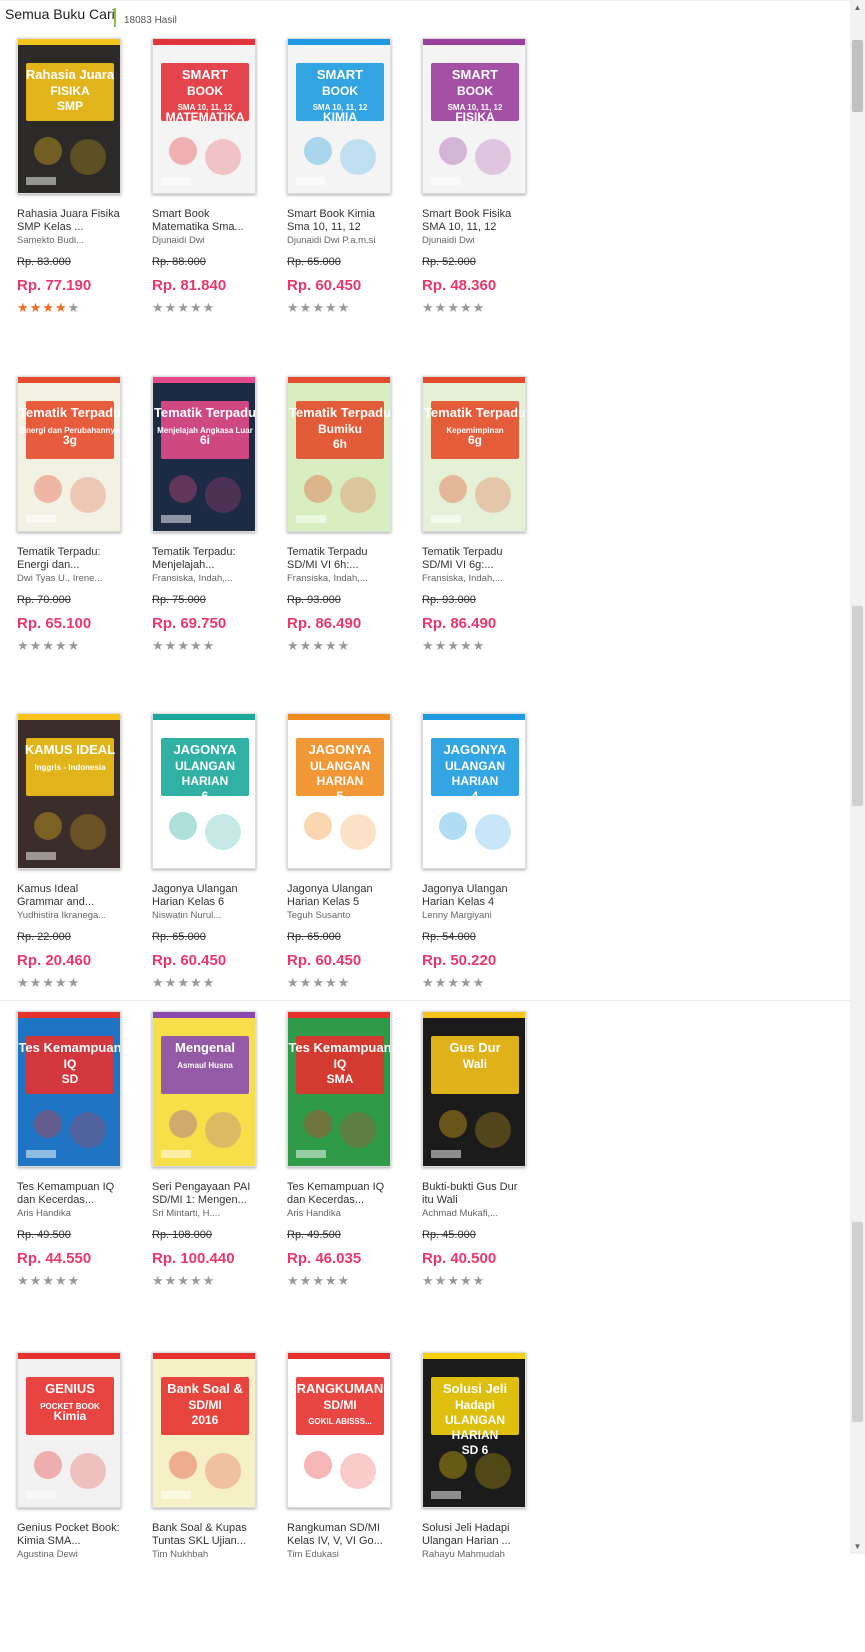  I want to click on book-title: Smart Book Fisika SMA 10, 11, 12, so click(477, 221).